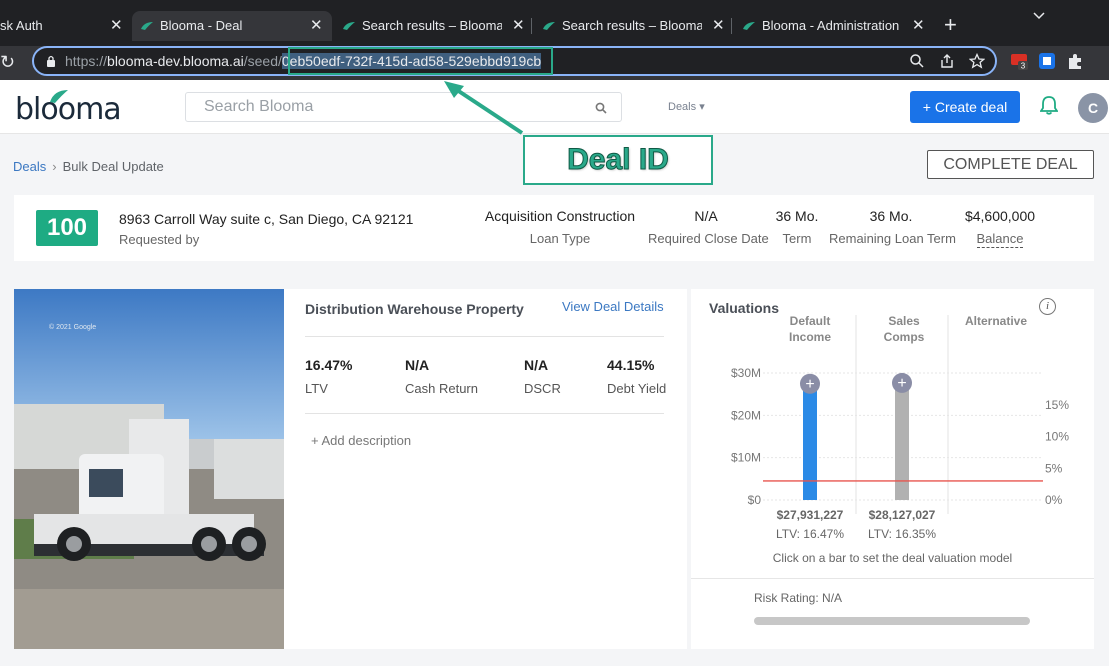  Describe the element at coordinates (637, 388) in the screenshot. I see `metric-label: Debt Yield` at that location.